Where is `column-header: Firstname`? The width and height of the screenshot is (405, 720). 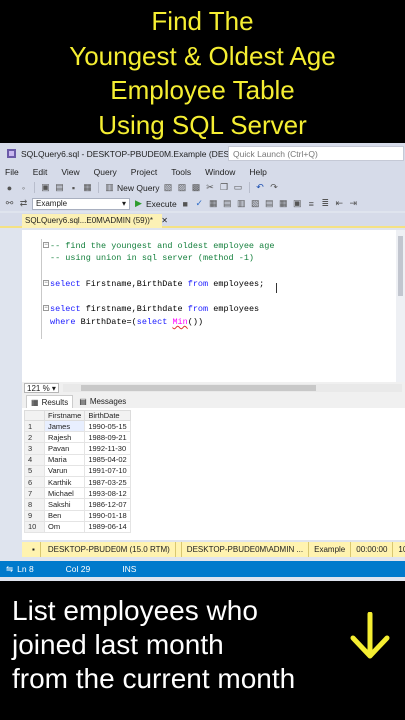 column-header: Firstname is located at coordinates (64, 415).